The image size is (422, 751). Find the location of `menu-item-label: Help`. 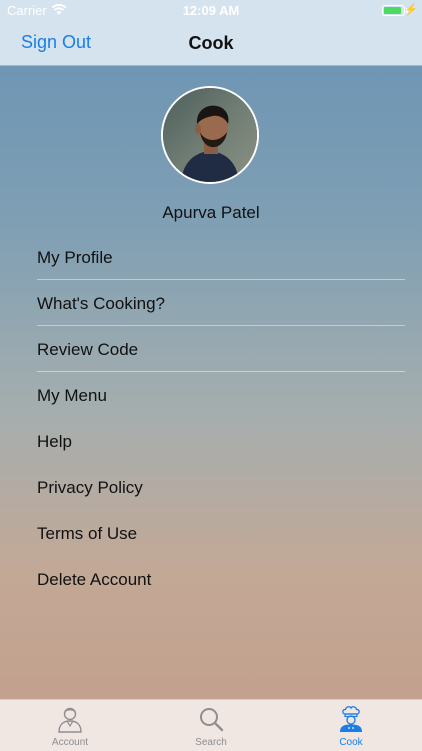

menu-item-label: Help is located at coordinates (54, 441).